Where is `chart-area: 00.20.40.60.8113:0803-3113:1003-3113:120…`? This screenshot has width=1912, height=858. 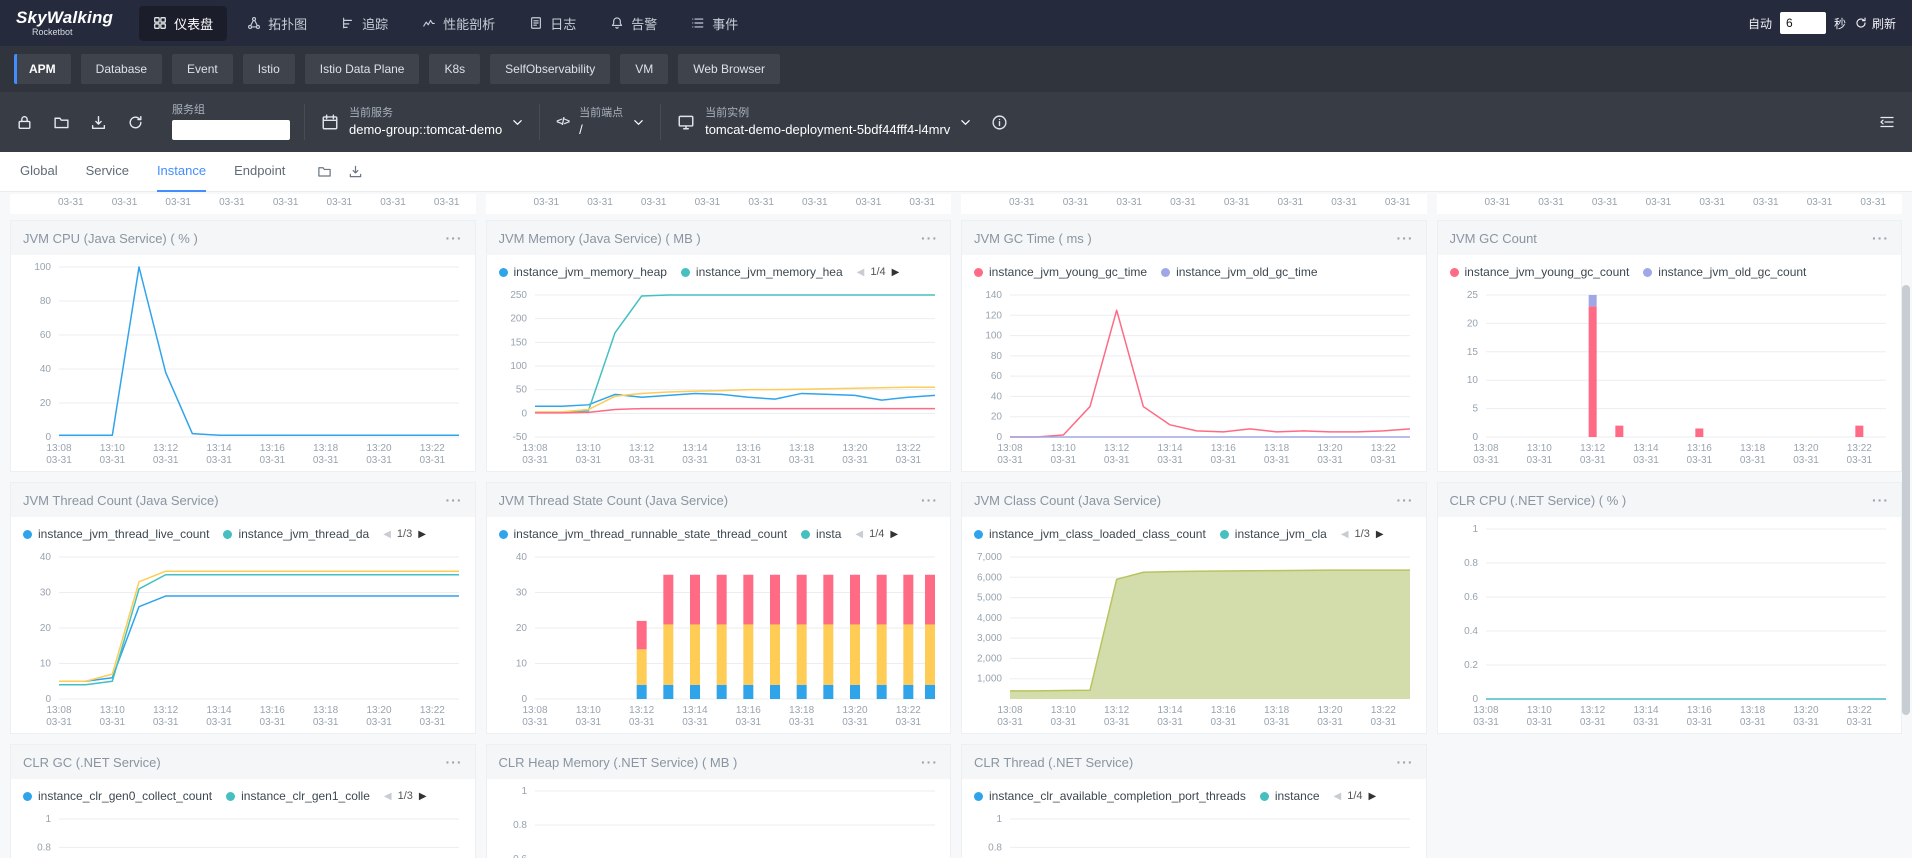 chart-area: 00.20.40.60.8113:0803-3113:1003-3113:120… is located at coordinates (719, 818).